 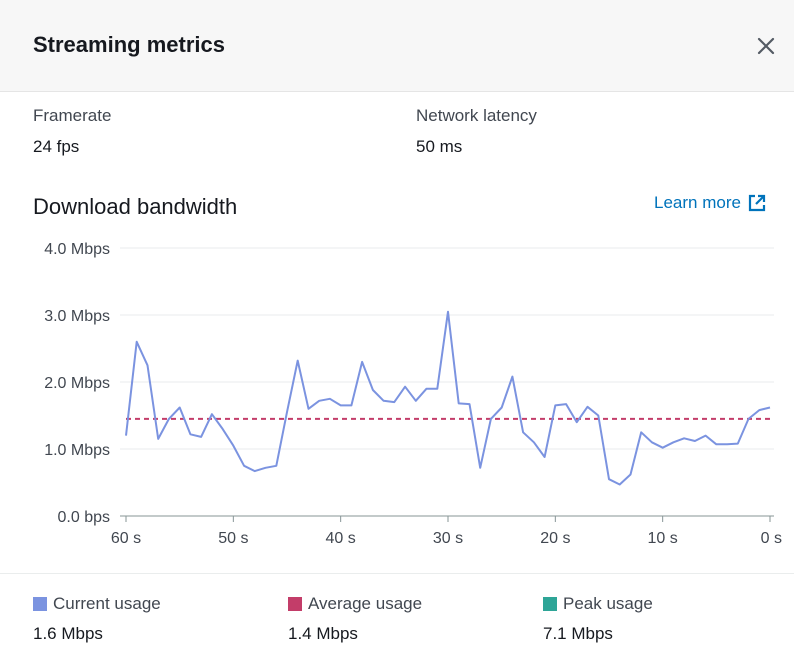 I want to click on x-tick-label: 0 s, so click(x=771, y=538).